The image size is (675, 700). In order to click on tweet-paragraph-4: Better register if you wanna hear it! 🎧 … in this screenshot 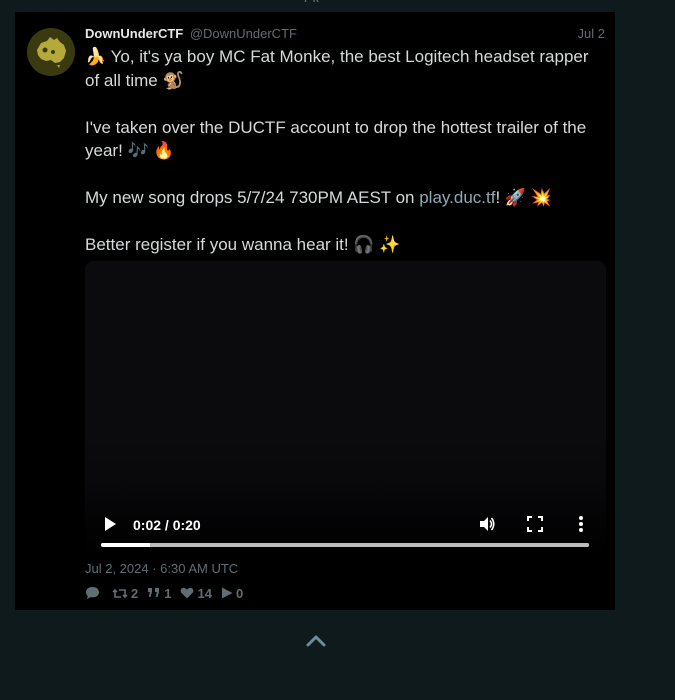, I will do `click(340, 245)`.